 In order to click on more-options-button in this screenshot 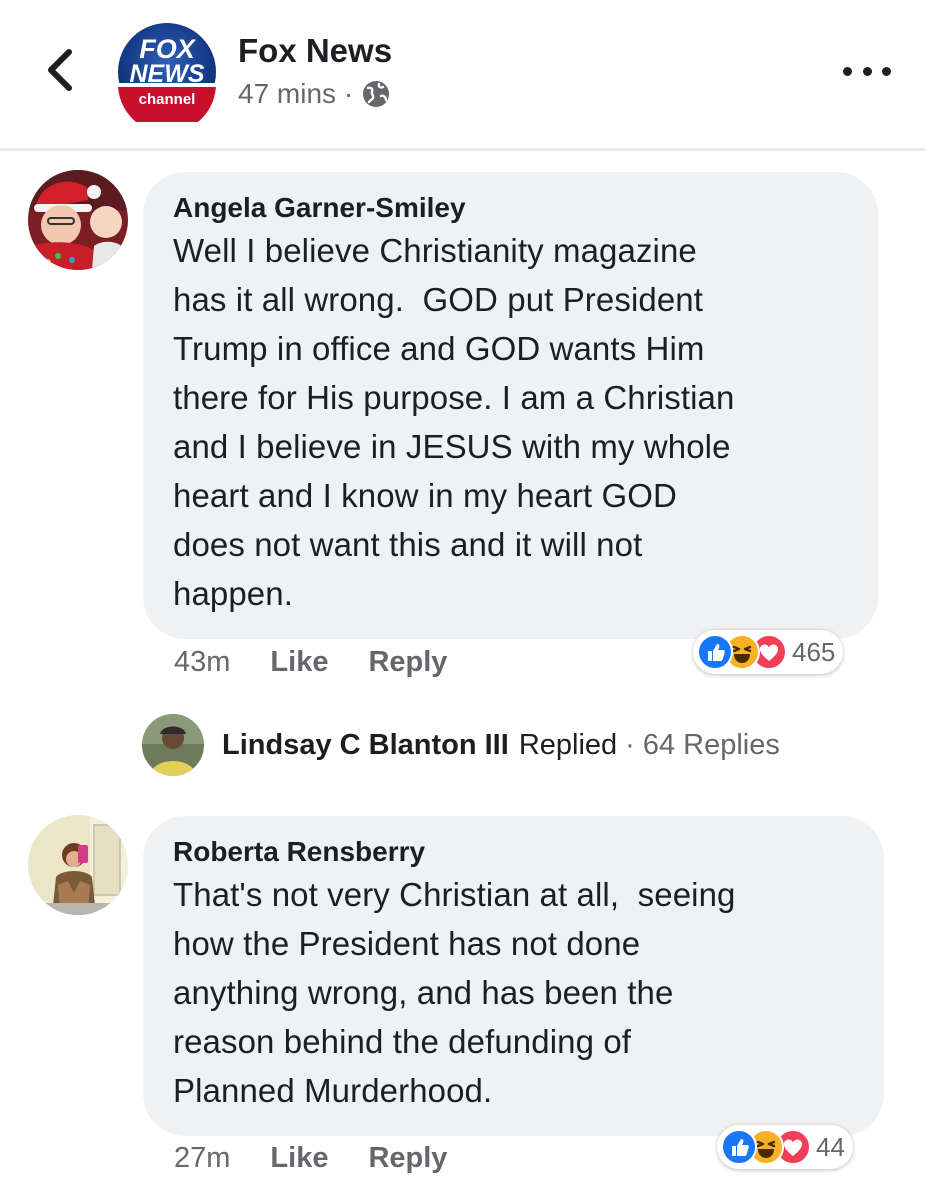, I will do `click(867, 71)`.